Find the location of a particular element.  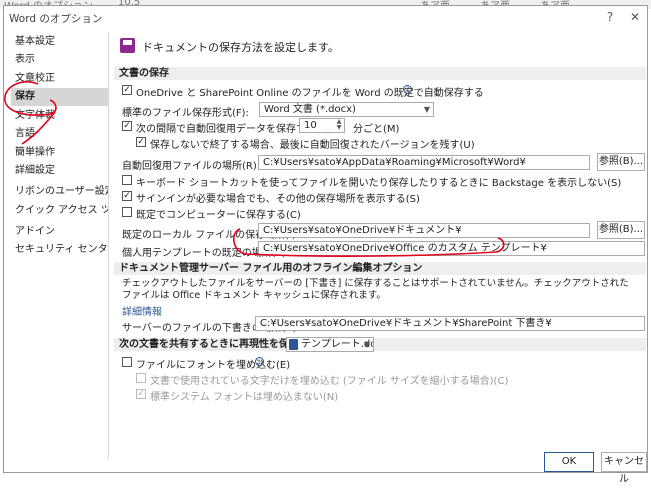

sidebar-item-display: 表示 is located at coordinates (59, 60).